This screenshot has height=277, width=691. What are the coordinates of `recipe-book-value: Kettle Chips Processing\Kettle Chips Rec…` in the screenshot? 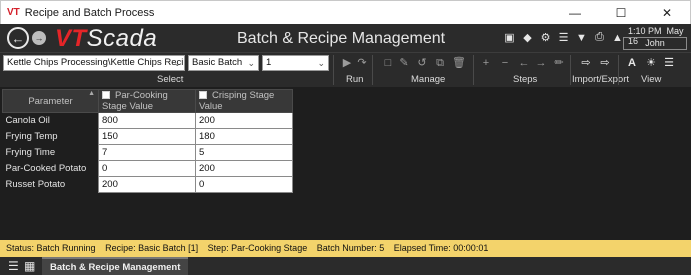 It's located at (96, 62).